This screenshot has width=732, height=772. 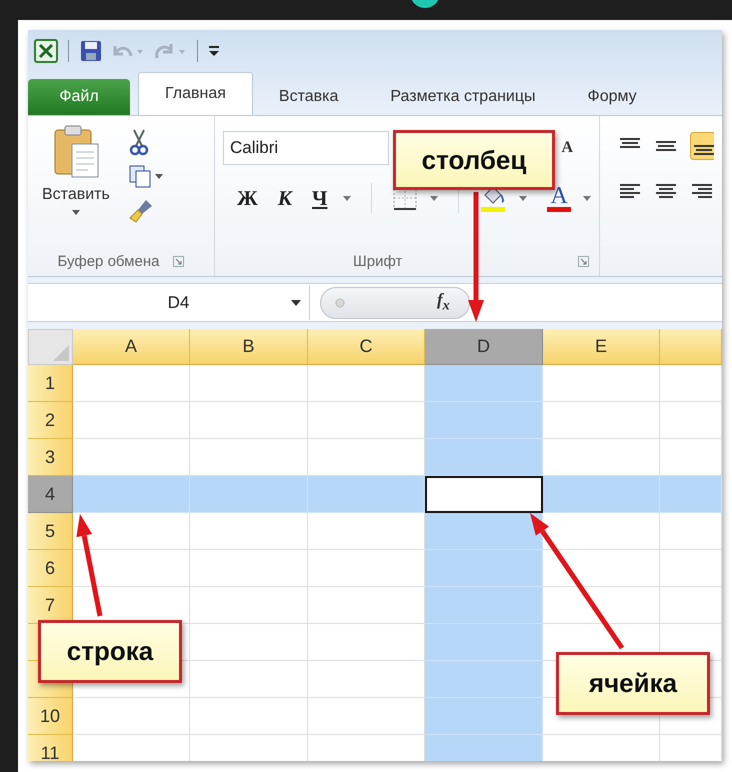 What do you see at coordinates (633, 683) in the screenshot?
I see `callout-tooltip: ячейка` at bounding box center [633, 683].